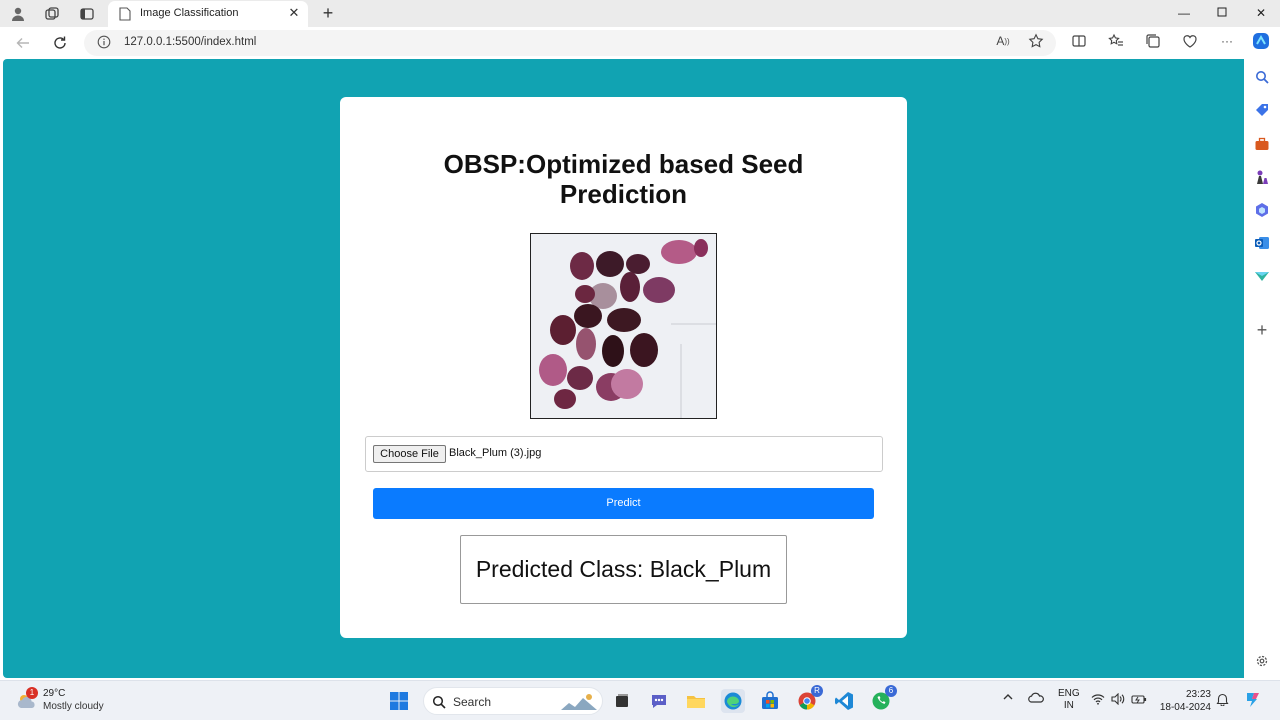 This screenshot has width=1280, height=720. What do you see at coordinates (1262, 177) in the screenshot?
I see `games-icon` at bounding box center [1262, 177].